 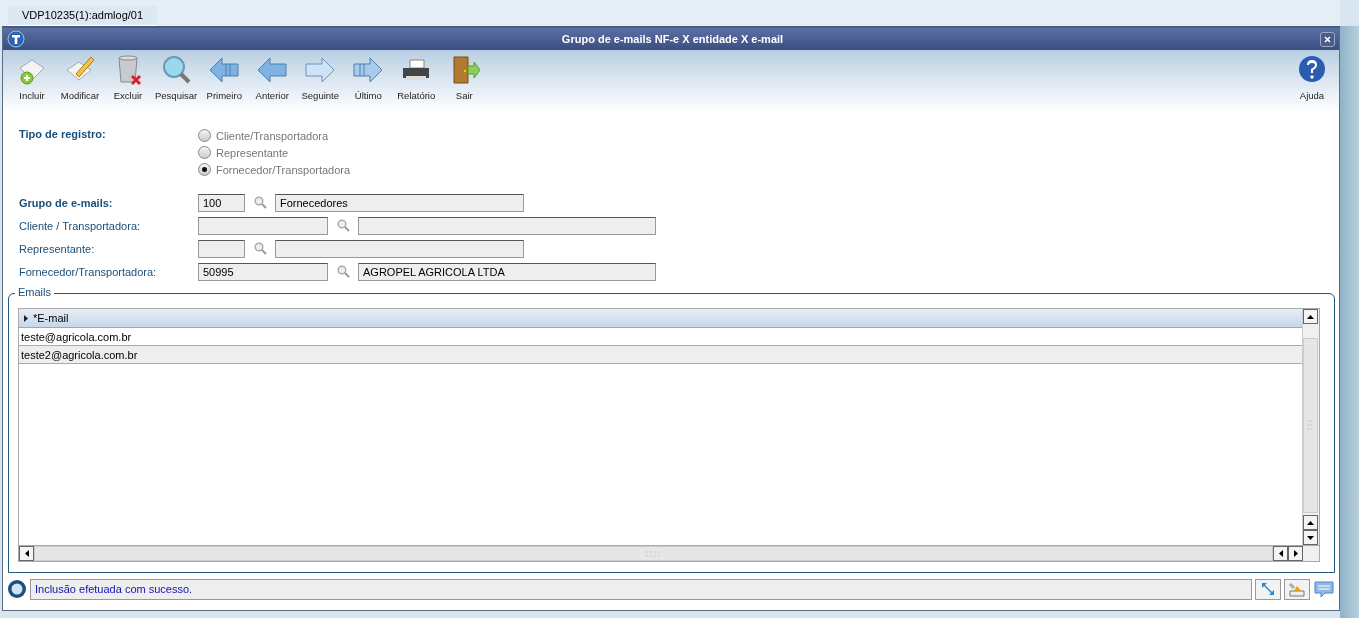 What do you see at coordinates (283, 169) in the screenshot?
I see `radio-label: Fornecedor/Transportadora` at bounding box center [283, 169].